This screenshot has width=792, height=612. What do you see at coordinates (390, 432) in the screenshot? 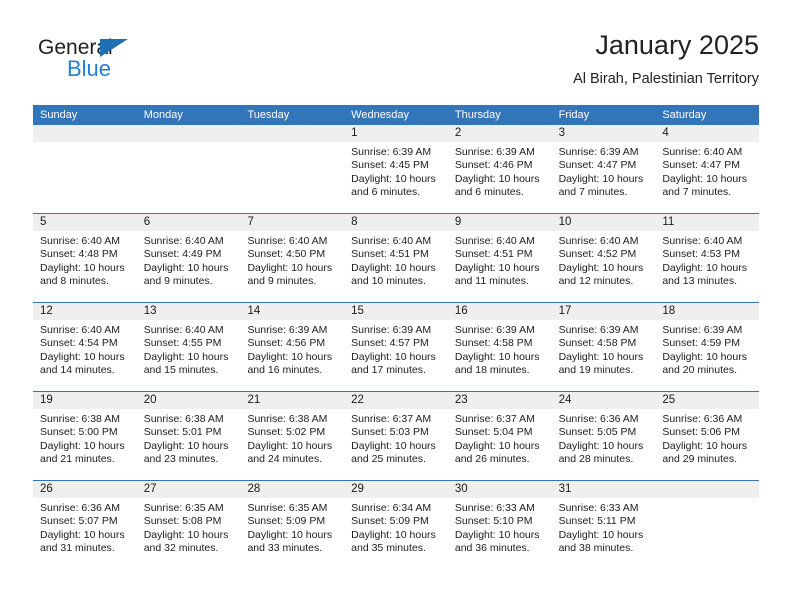
I see `sunset-time: Sunset: 5:03 PM` at bounding box center [390, 432].